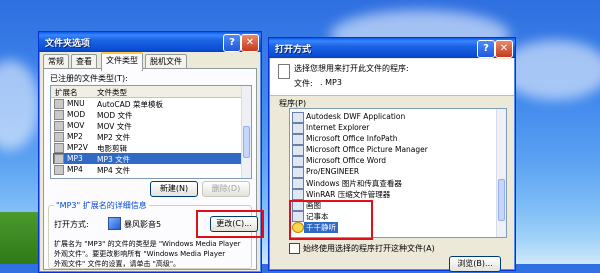 The width and height of the screenshot is (600, 273). I want to click on row-ext: MP2, so click(75, 136).